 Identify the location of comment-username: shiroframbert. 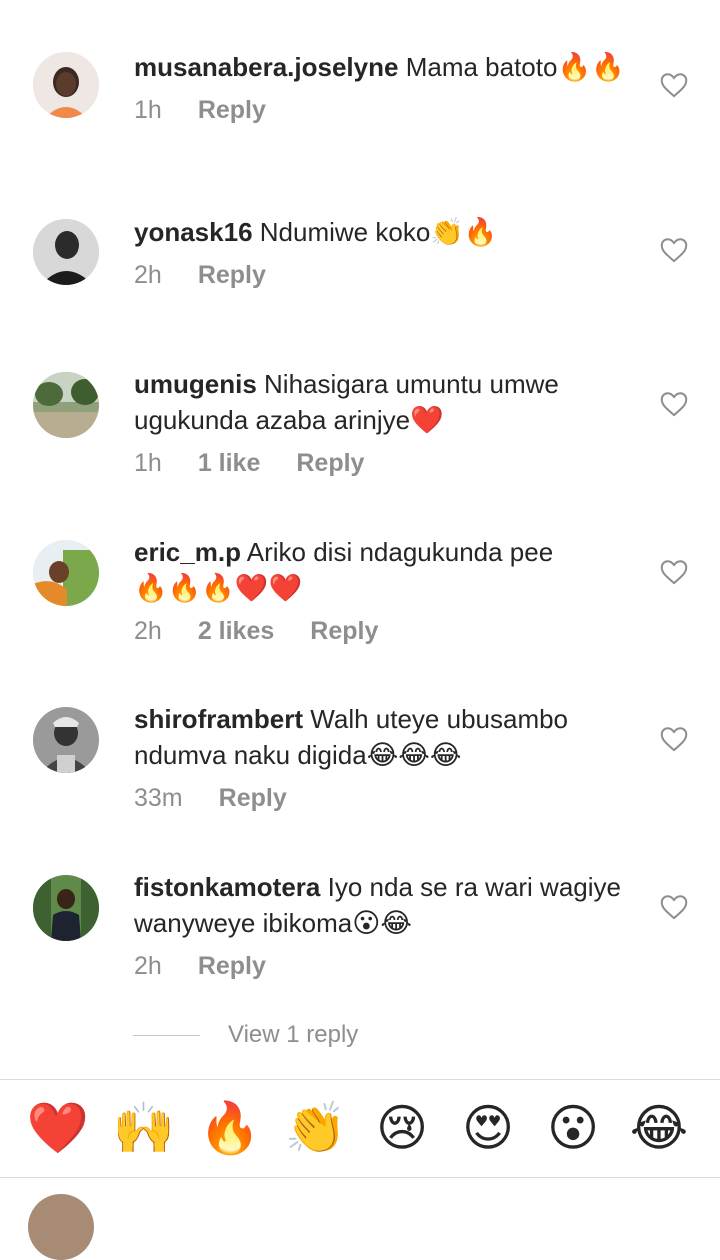
(218, 719).